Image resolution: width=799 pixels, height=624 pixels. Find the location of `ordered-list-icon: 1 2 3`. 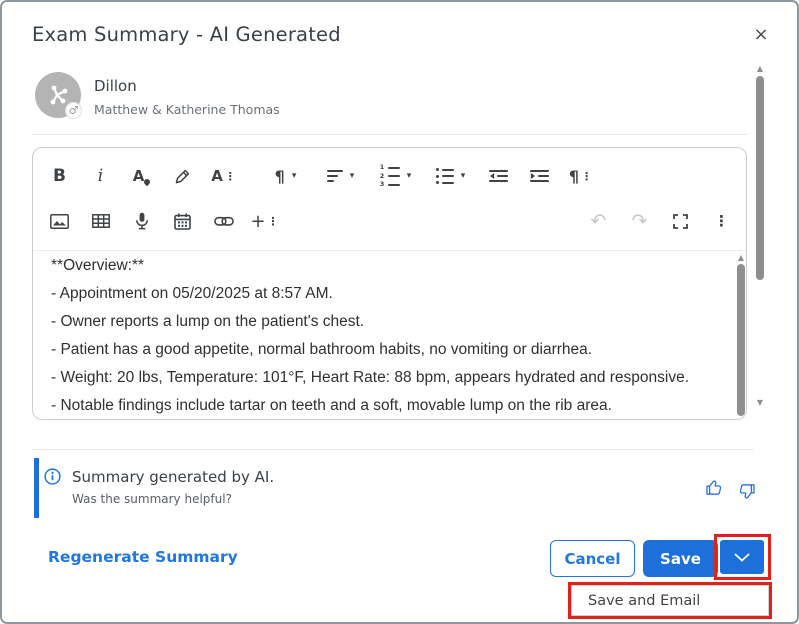

ordered-list-icon: 1 2 3 is located at coordinates (390, 175).